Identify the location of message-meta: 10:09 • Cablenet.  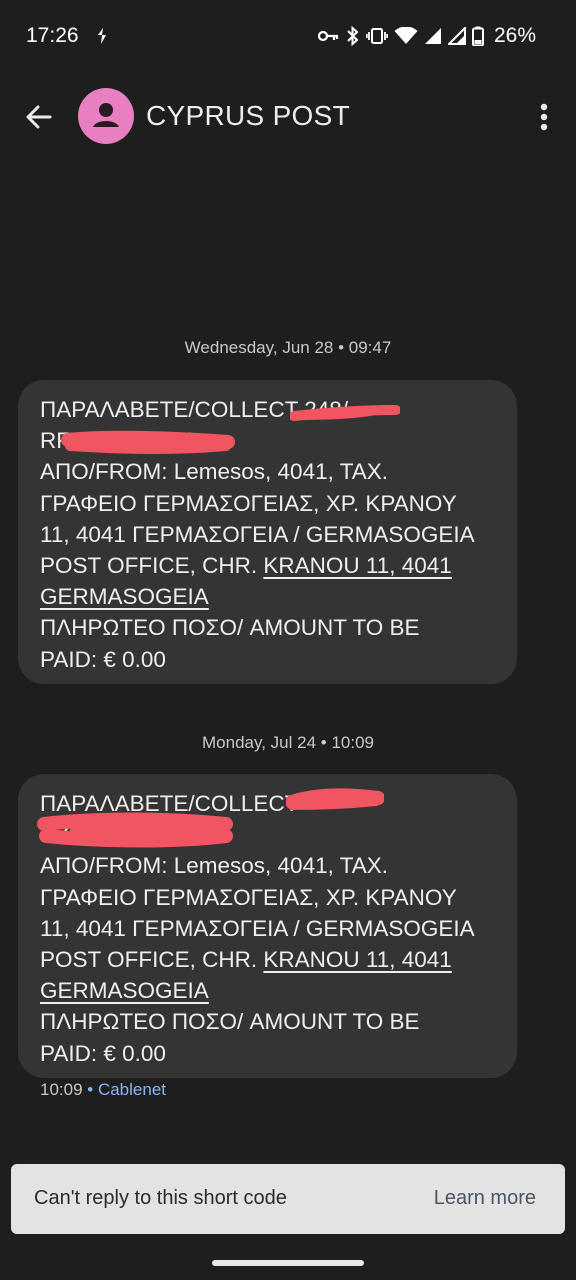
(103, 1090).